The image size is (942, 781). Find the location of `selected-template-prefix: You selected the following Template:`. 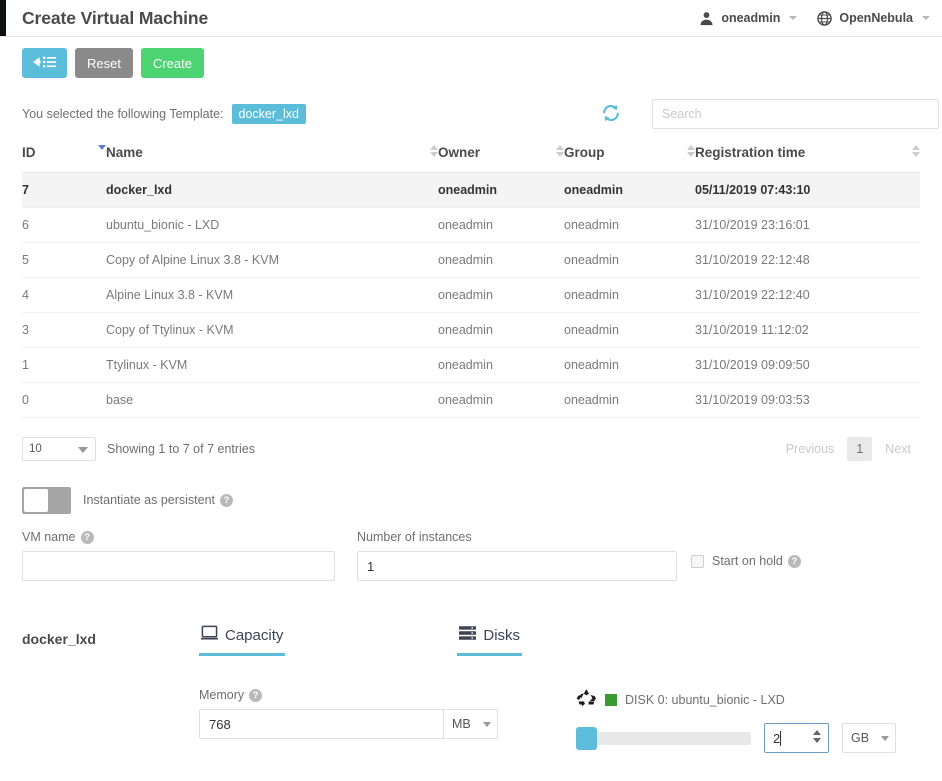

selected-template-prefix: You selected the following Template: is located at coordinates (123, 114).